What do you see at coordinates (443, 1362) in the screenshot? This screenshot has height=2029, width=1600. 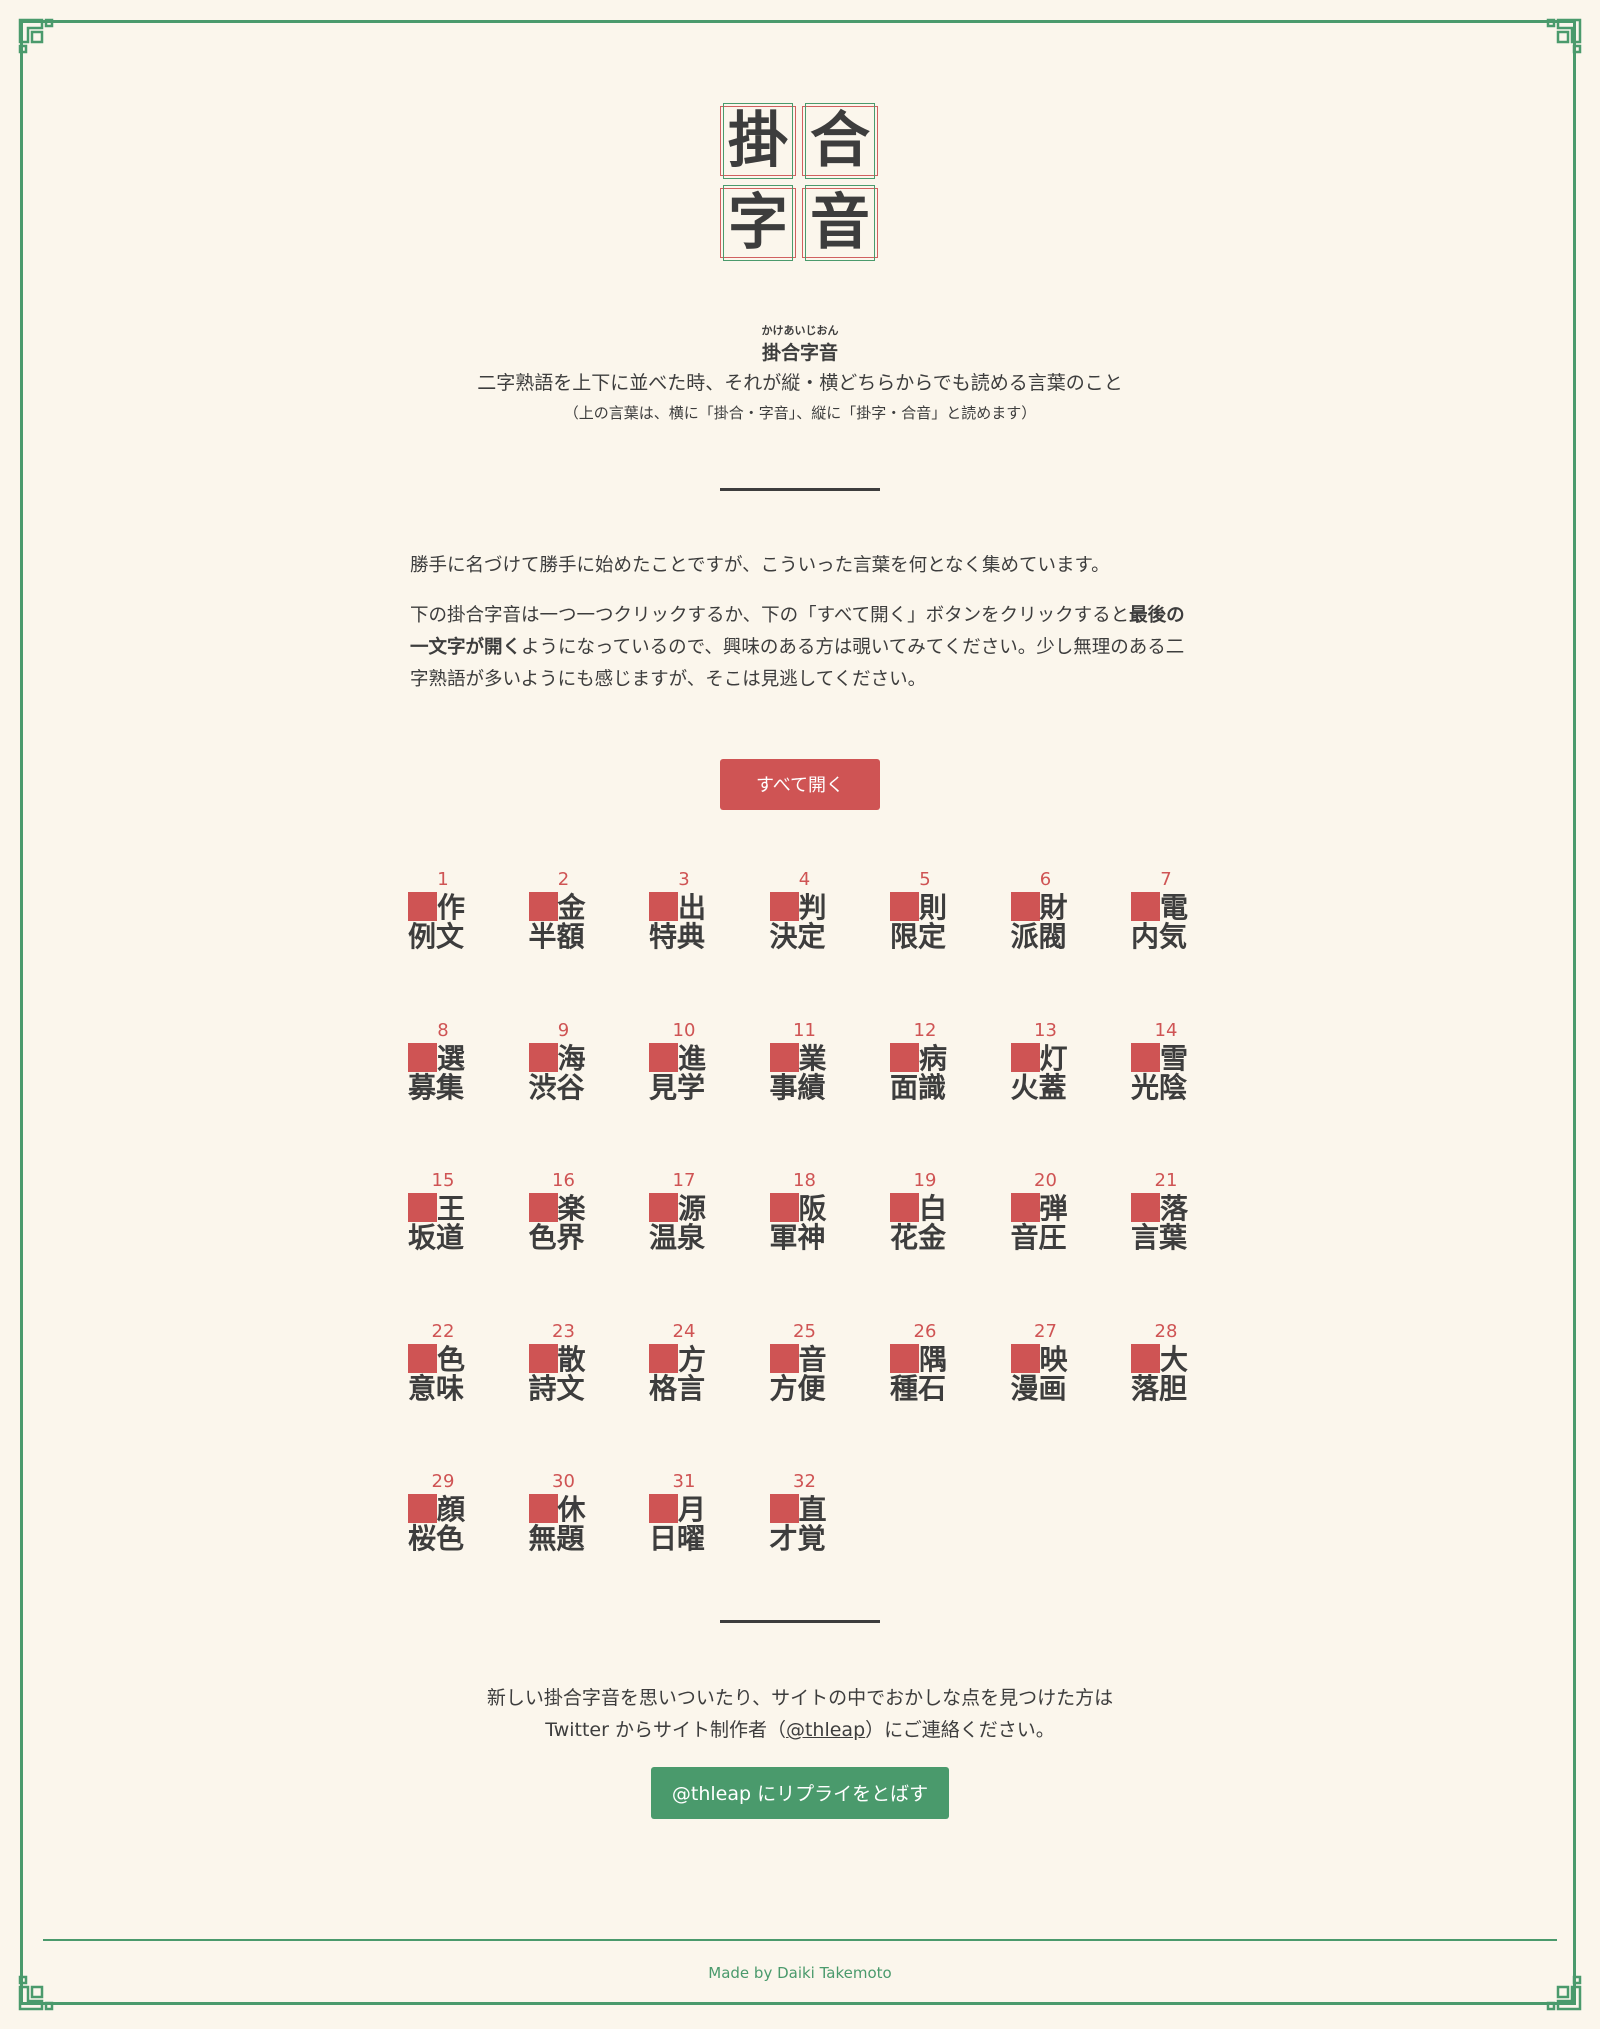 I see `puzzle-item: 22 色意味` at bounding box center [443, 1362].